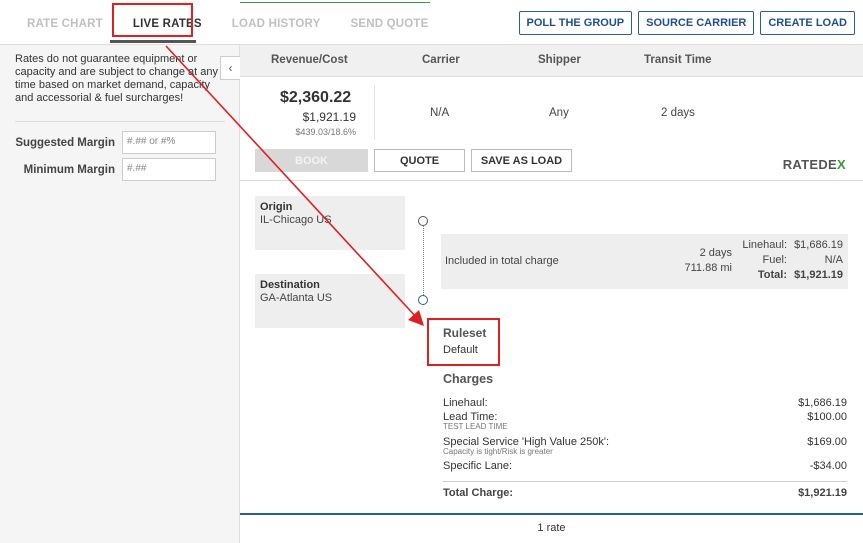 The height and width of the screenshot is (543, 863). Describe the element at coordinates (814, 164) in the screenshot. I see `ratedex-logo: RATEDEX` at that location.